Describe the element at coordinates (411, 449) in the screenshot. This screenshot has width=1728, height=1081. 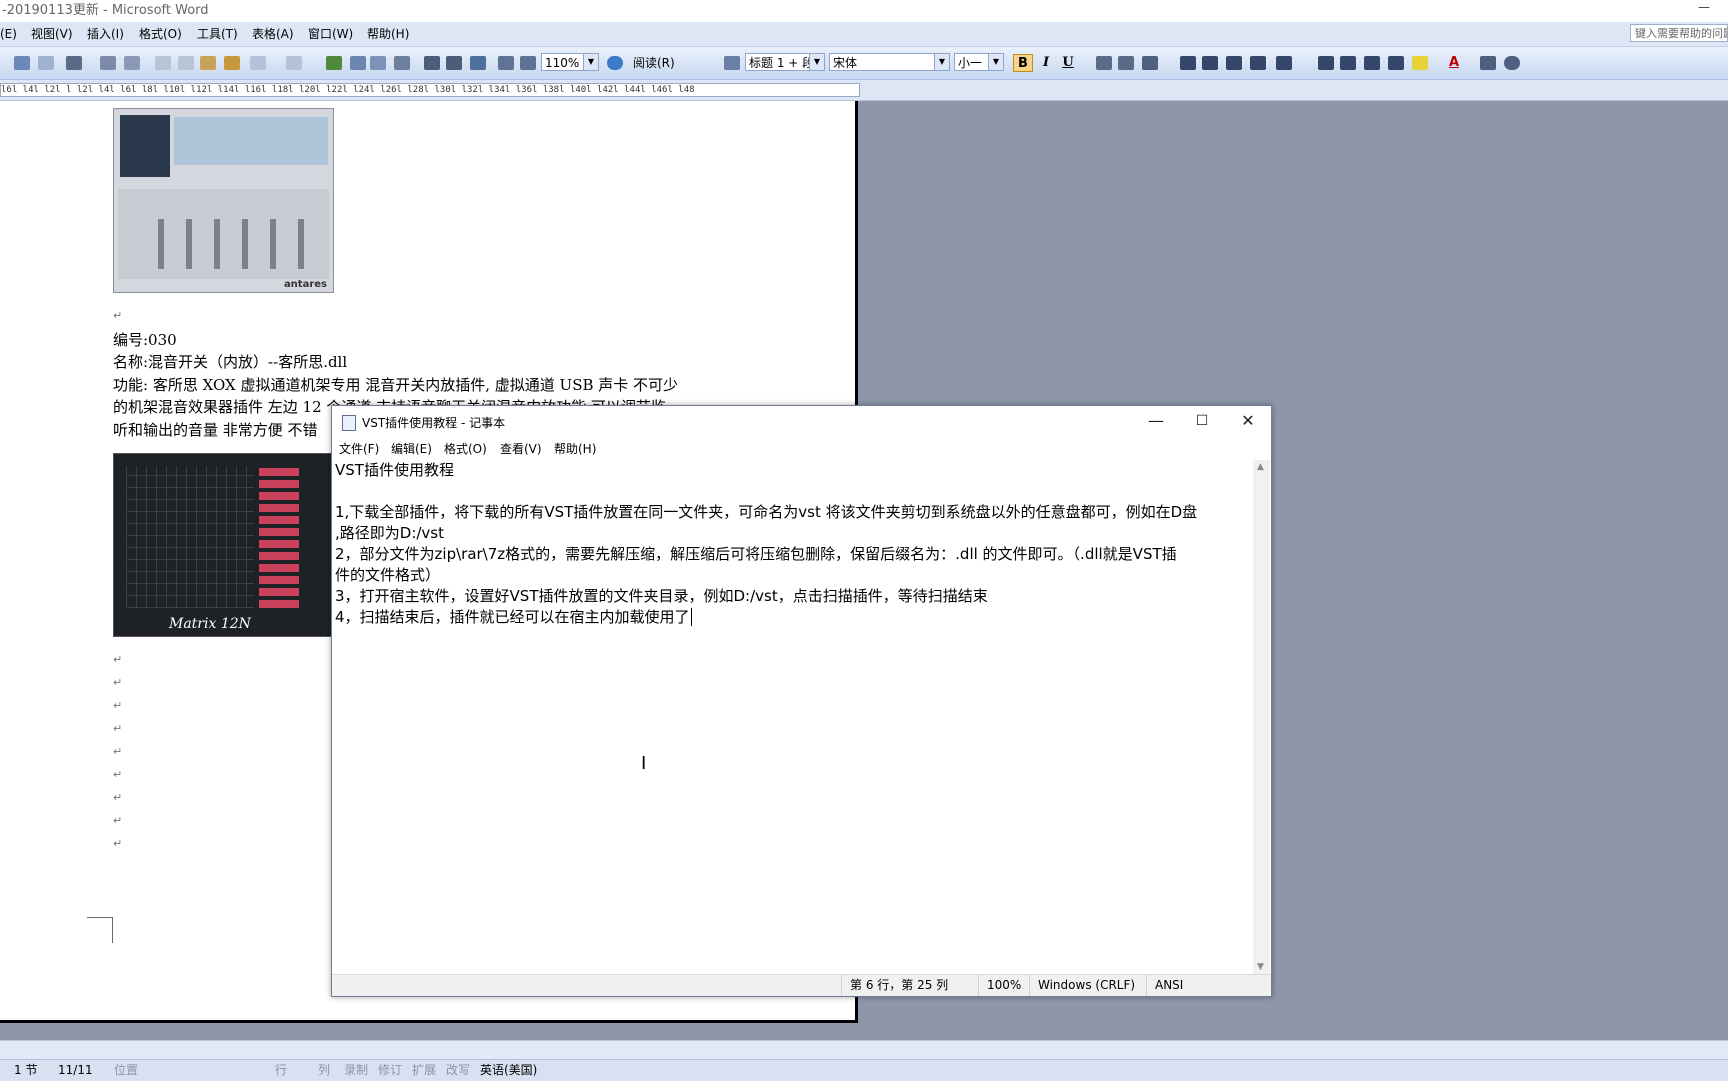
I see `np-menu-edit: 编辑(E)` at that location.